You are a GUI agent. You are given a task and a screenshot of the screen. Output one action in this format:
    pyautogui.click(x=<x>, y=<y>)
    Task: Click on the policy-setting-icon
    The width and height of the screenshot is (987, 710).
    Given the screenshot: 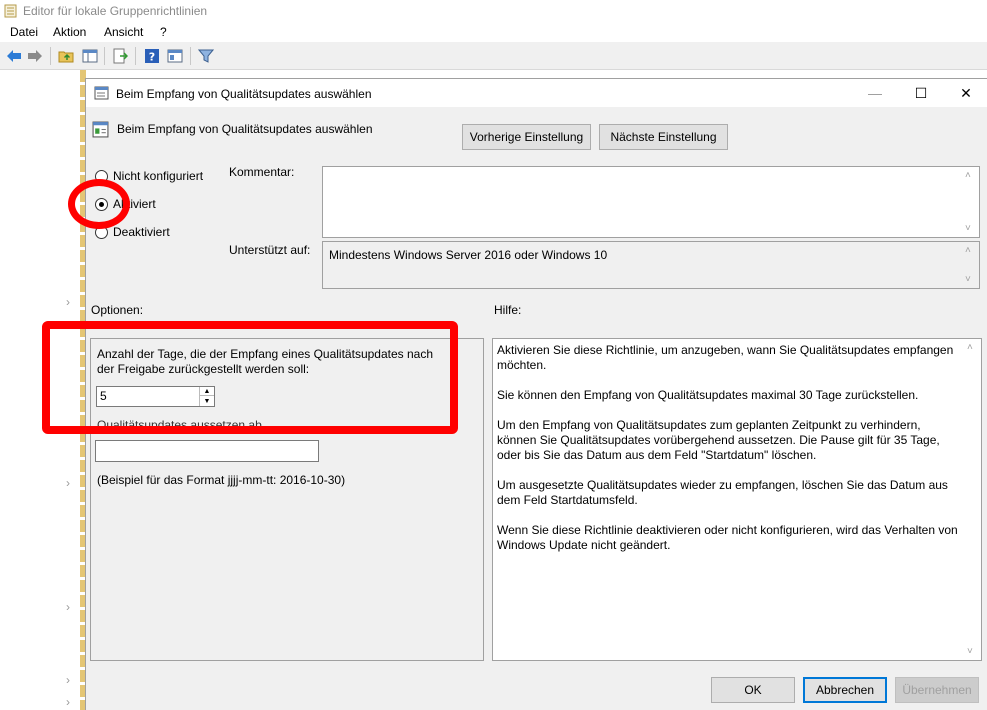 What is the action you would take?
    pyautogui.click(x=101, y=93)
    